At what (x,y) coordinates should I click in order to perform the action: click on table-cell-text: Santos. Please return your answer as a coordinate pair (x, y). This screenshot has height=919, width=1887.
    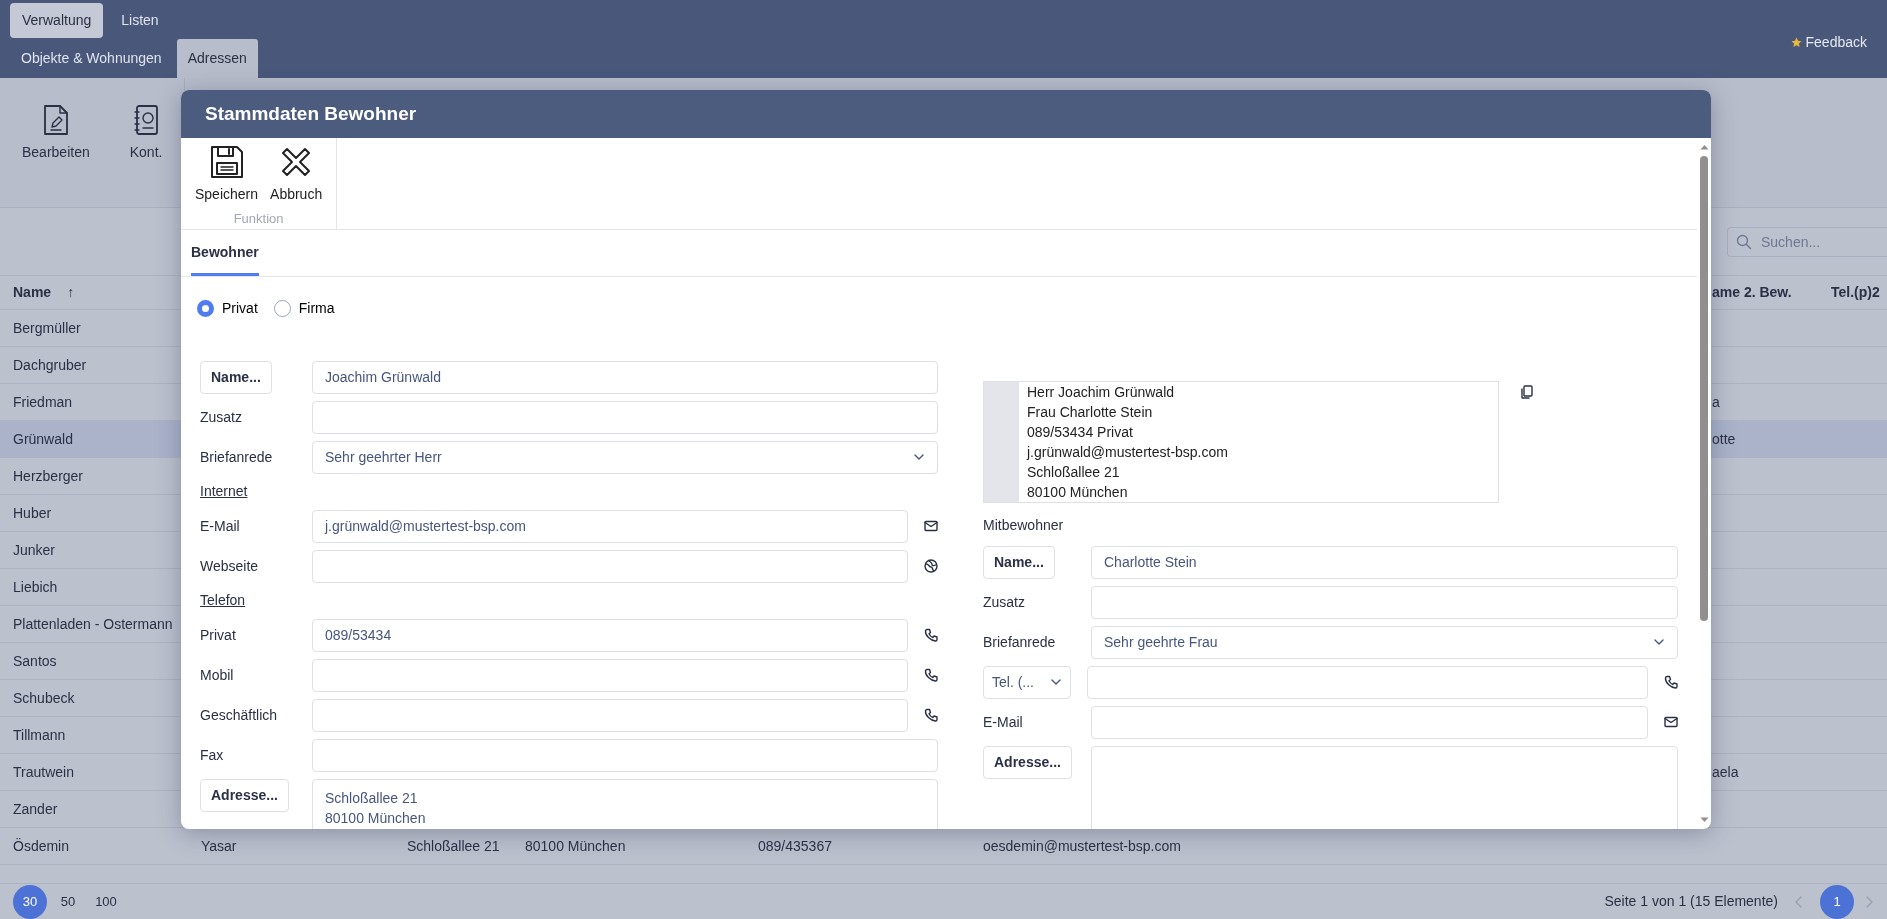
    Looking at the image, I should click on (35, 661).